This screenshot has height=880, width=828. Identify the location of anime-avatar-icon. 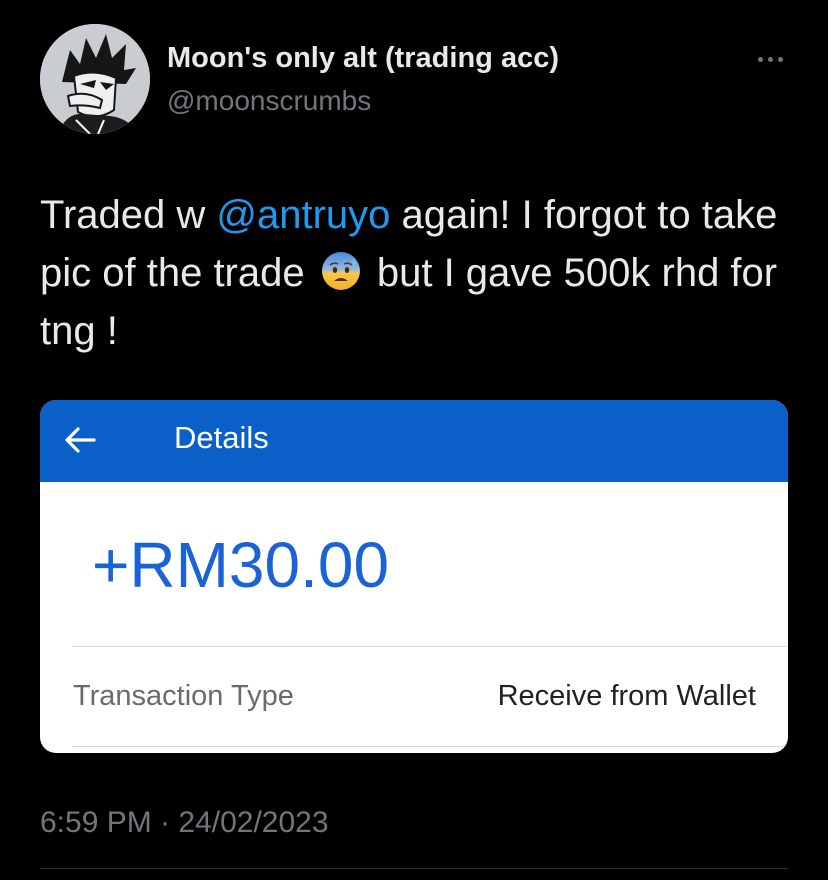
(95, 79).